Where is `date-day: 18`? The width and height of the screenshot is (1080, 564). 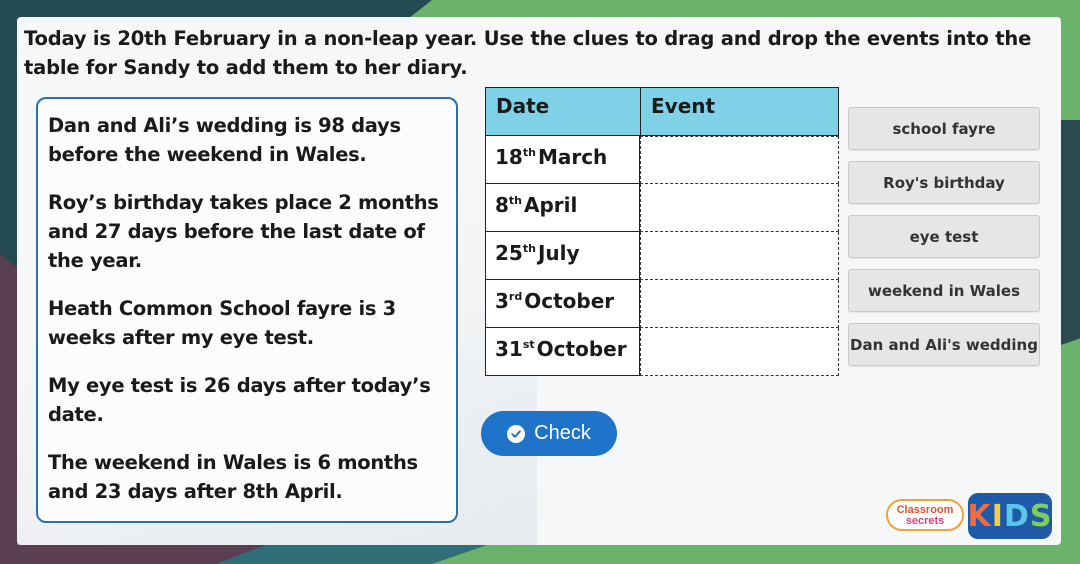
date-day: 18 is located at coordinates (509, 157).